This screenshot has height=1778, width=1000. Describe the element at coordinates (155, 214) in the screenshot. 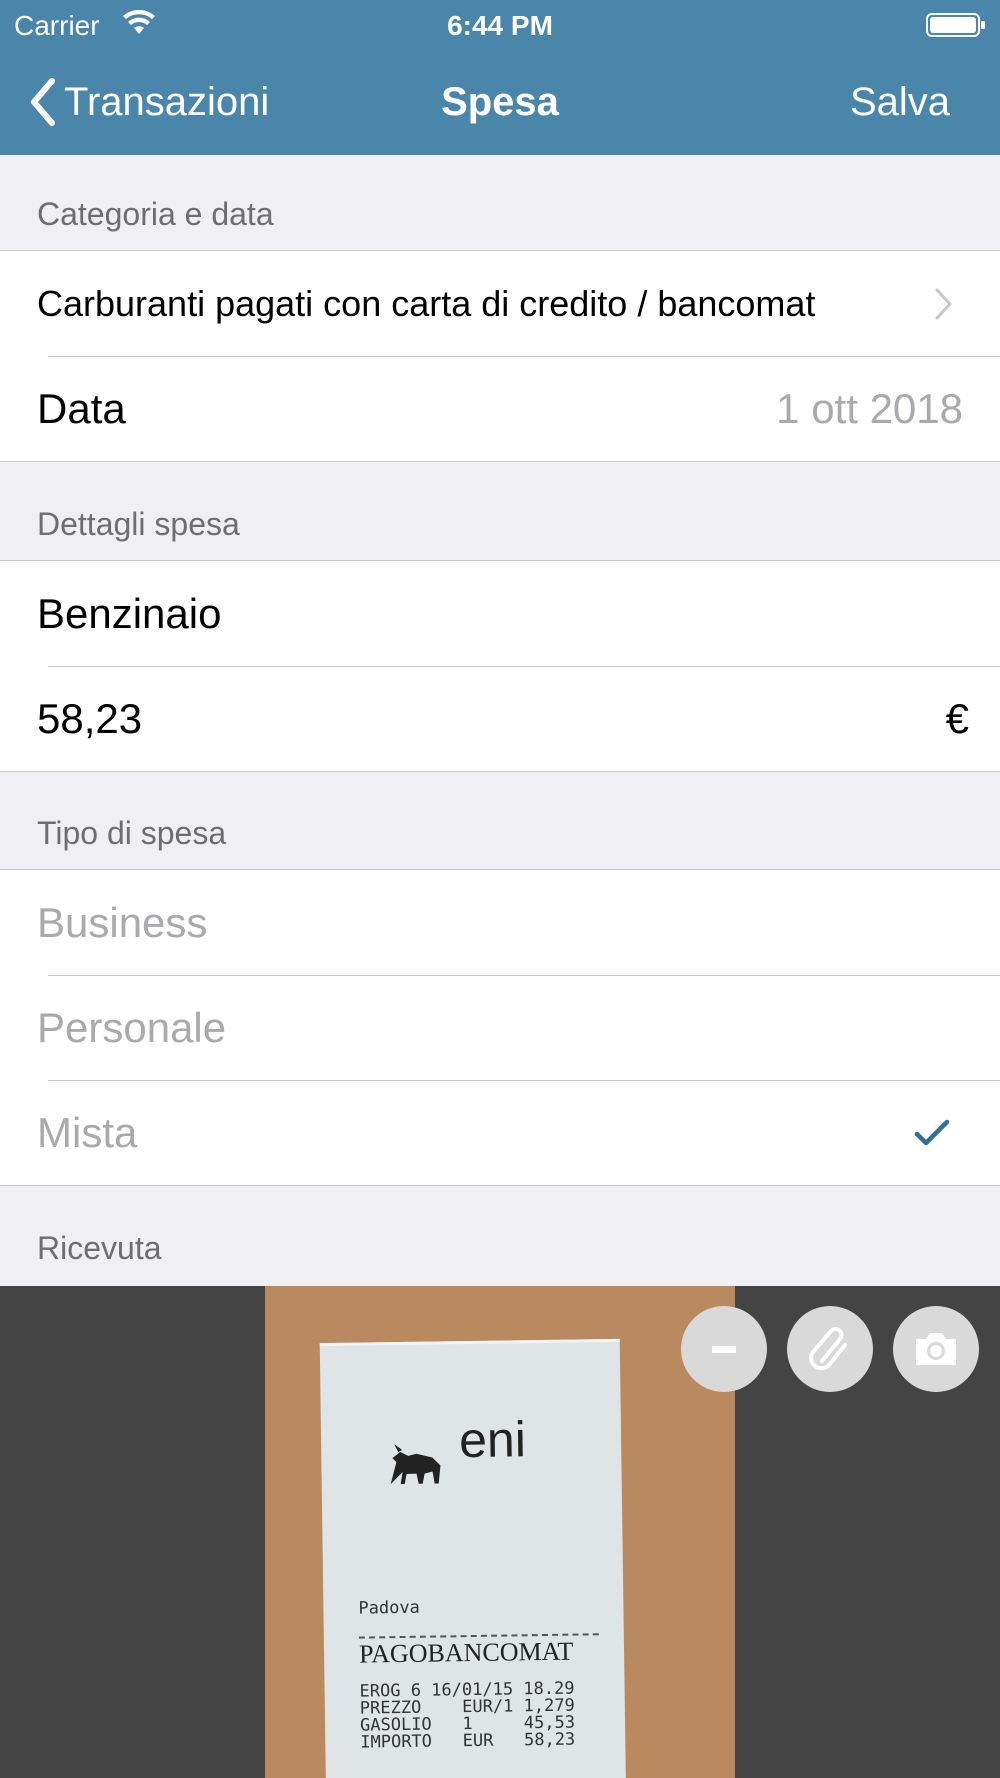

I see `section-header-category-date: Categoria e data` at that location.